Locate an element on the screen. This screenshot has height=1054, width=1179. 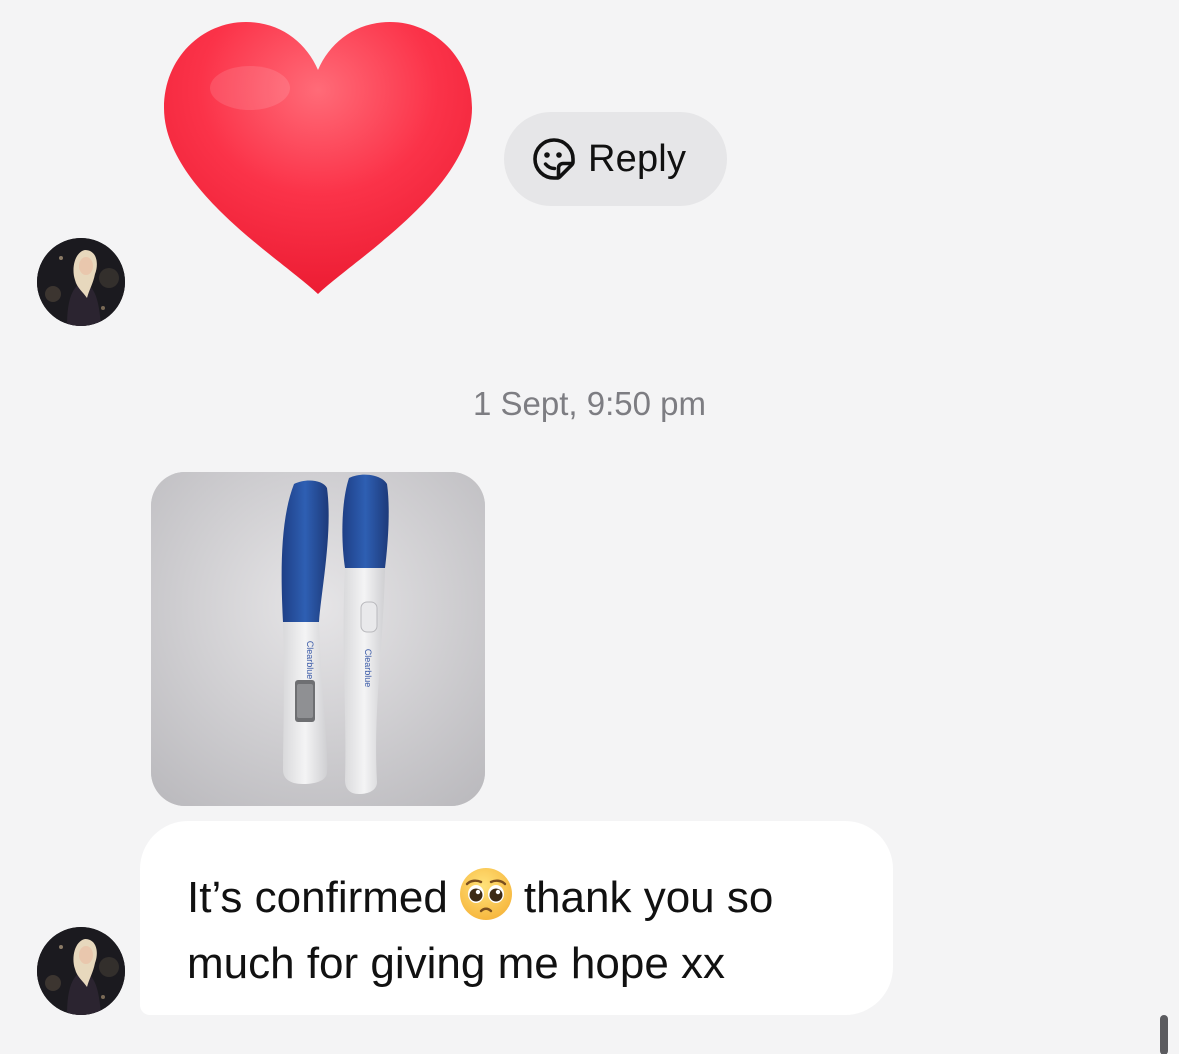
pregnancy-tests-image: Clearblue Clearblue is located at coordinates (318, 639).